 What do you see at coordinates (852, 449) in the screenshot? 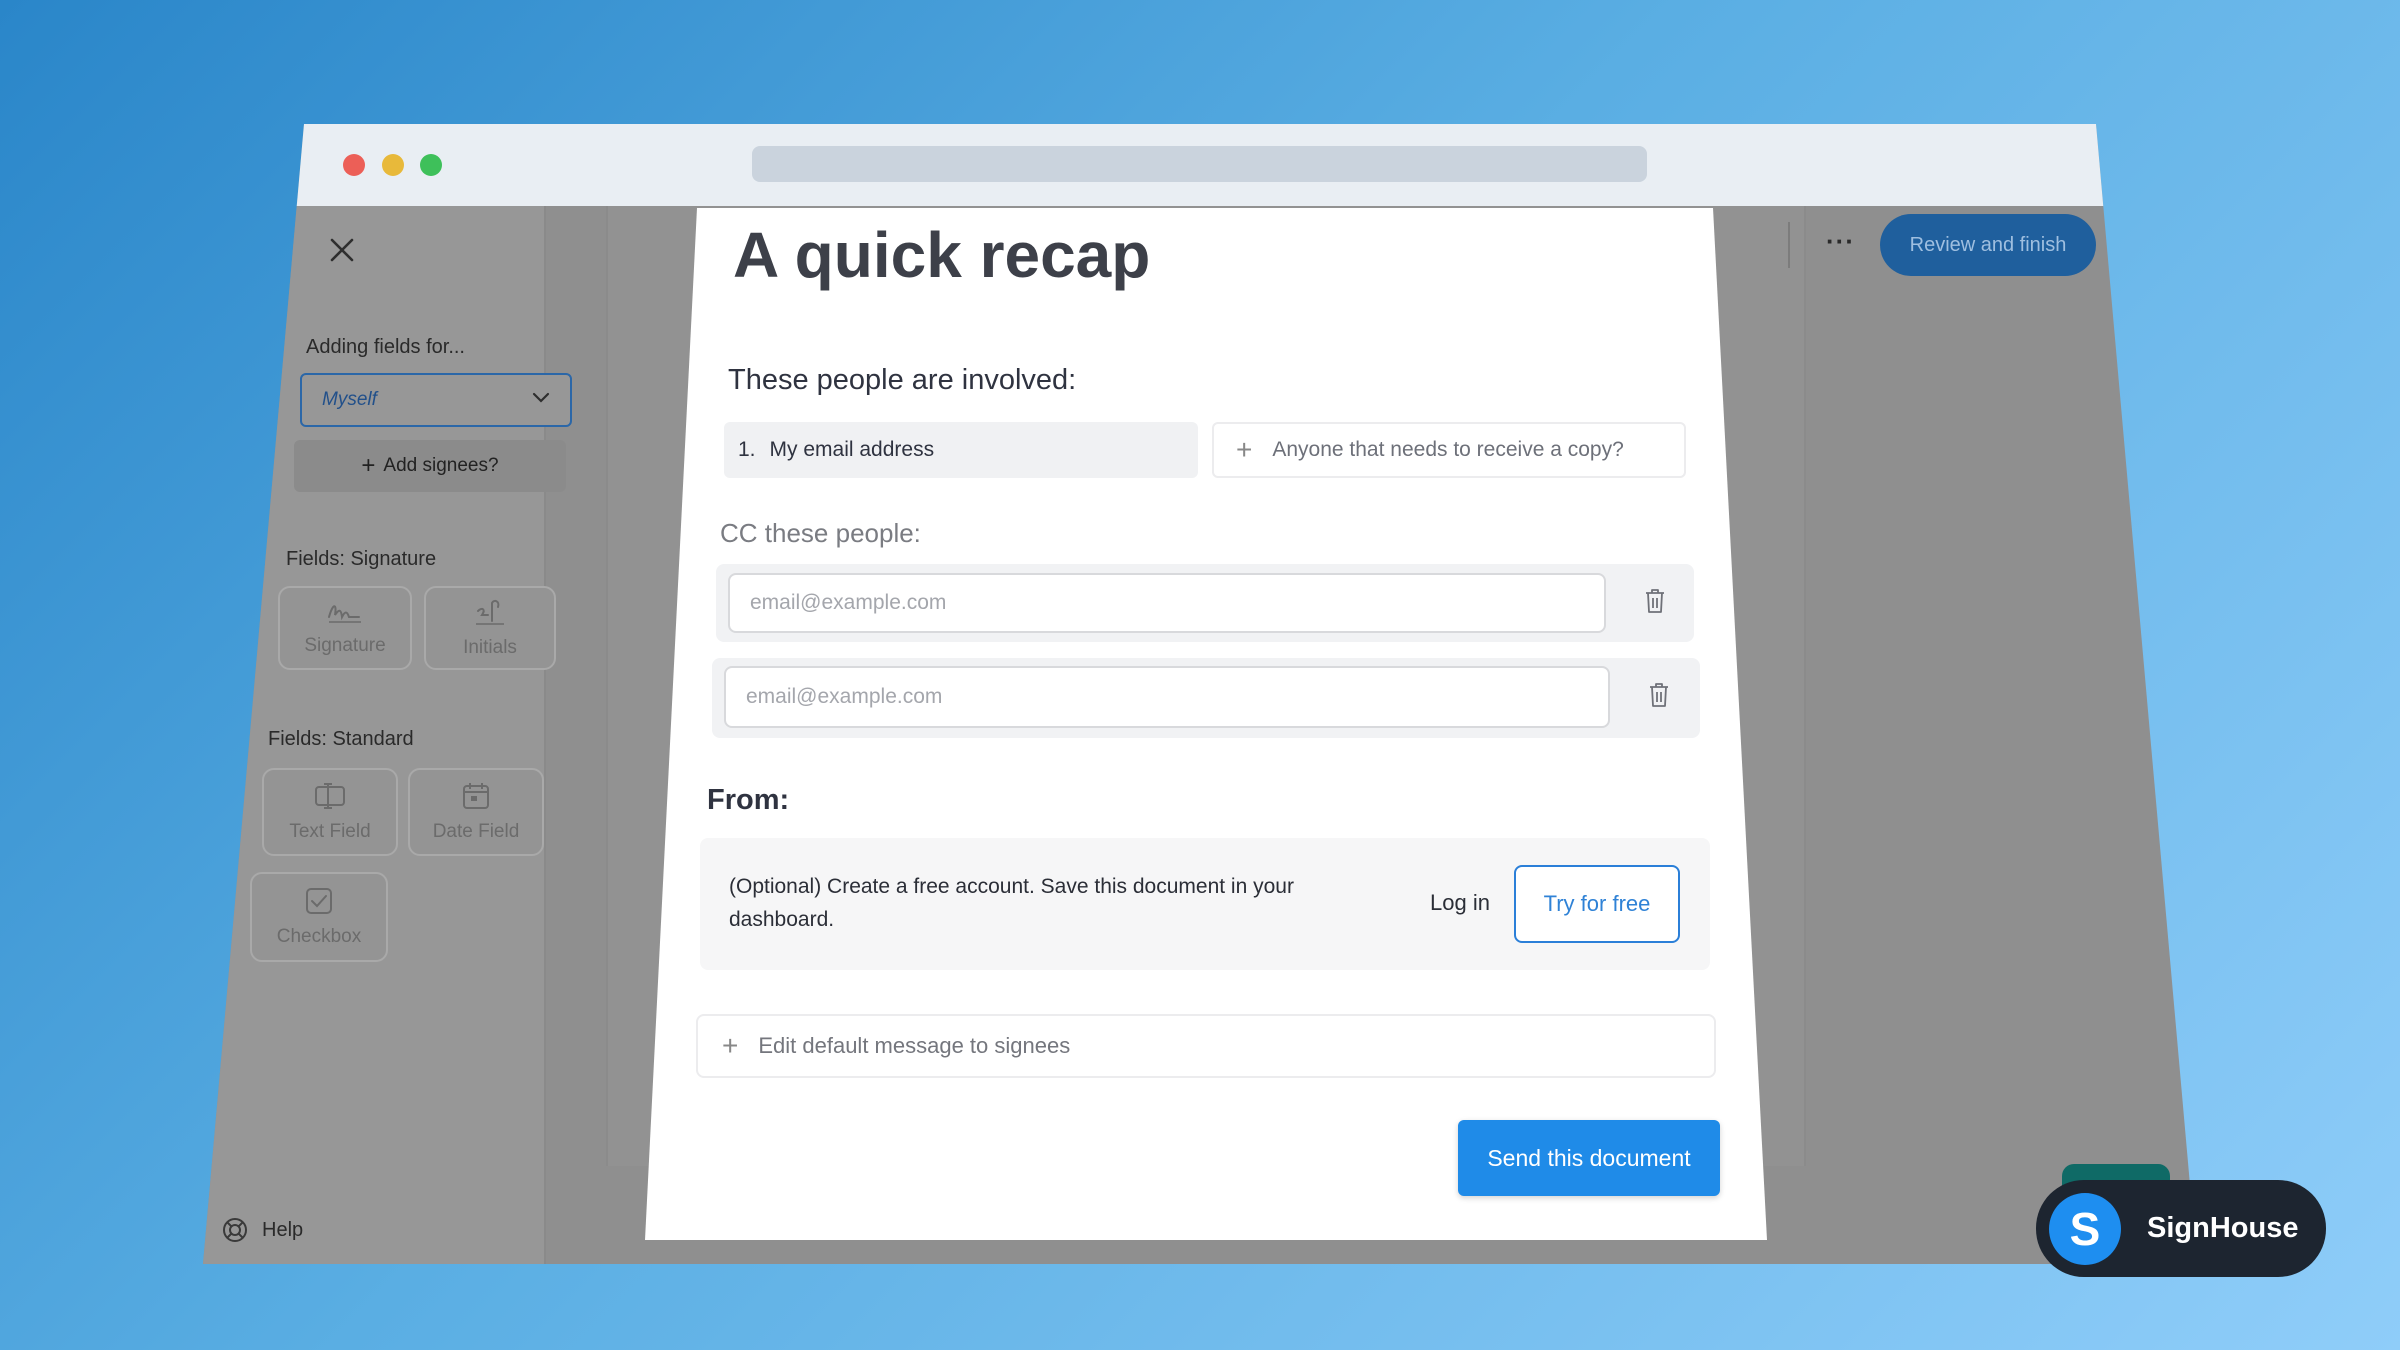
I see `signee-label: My email address` at bounding box center [852, 449].